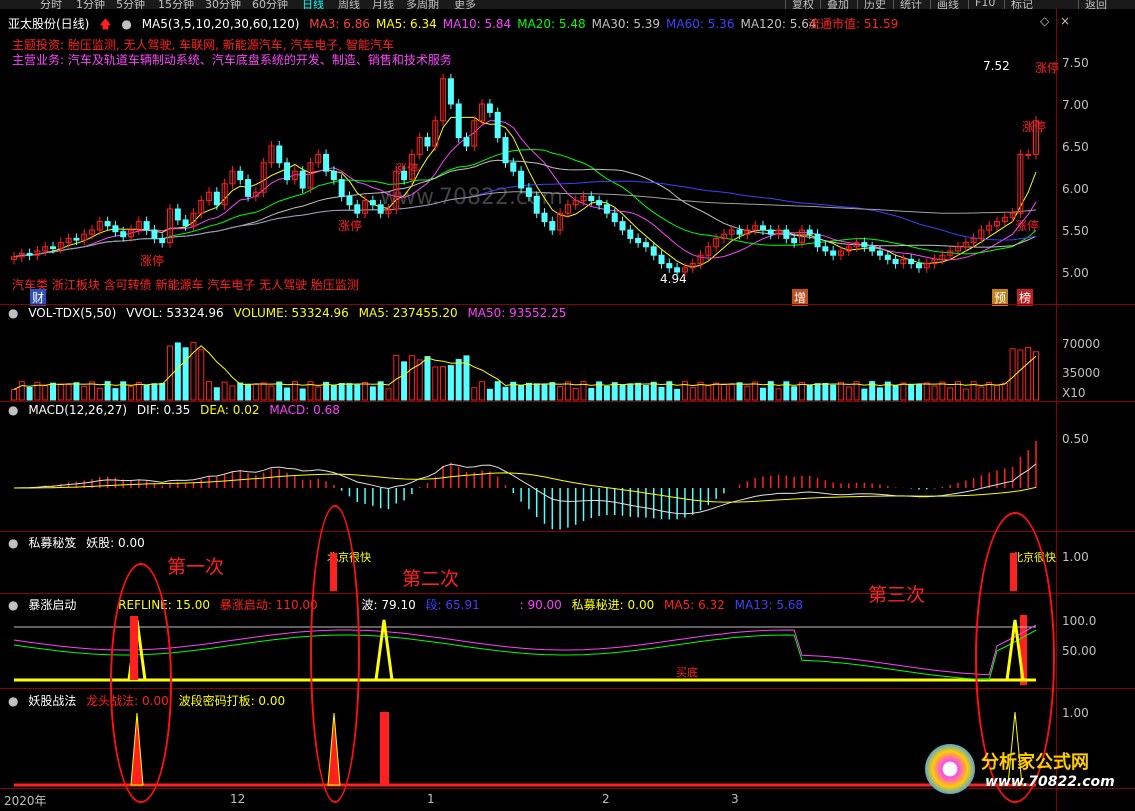 This screenshot has height=811, width=1135. I want to click on launch-spike, so click(384, 650).